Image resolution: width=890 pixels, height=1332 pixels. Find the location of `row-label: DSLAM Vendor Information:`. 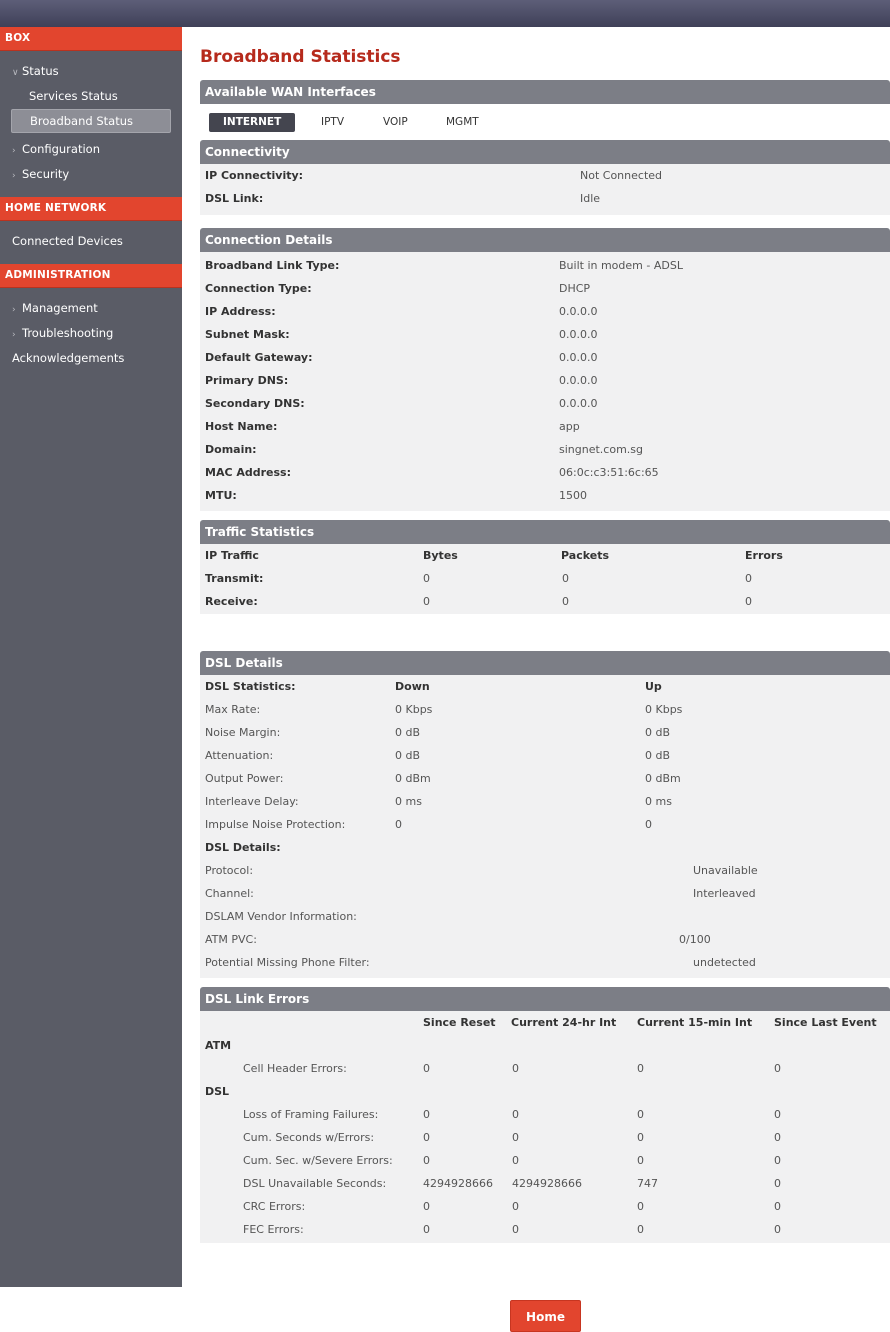

row-label: DSLAM Vendor Information: is located at coordinates (281, 916).